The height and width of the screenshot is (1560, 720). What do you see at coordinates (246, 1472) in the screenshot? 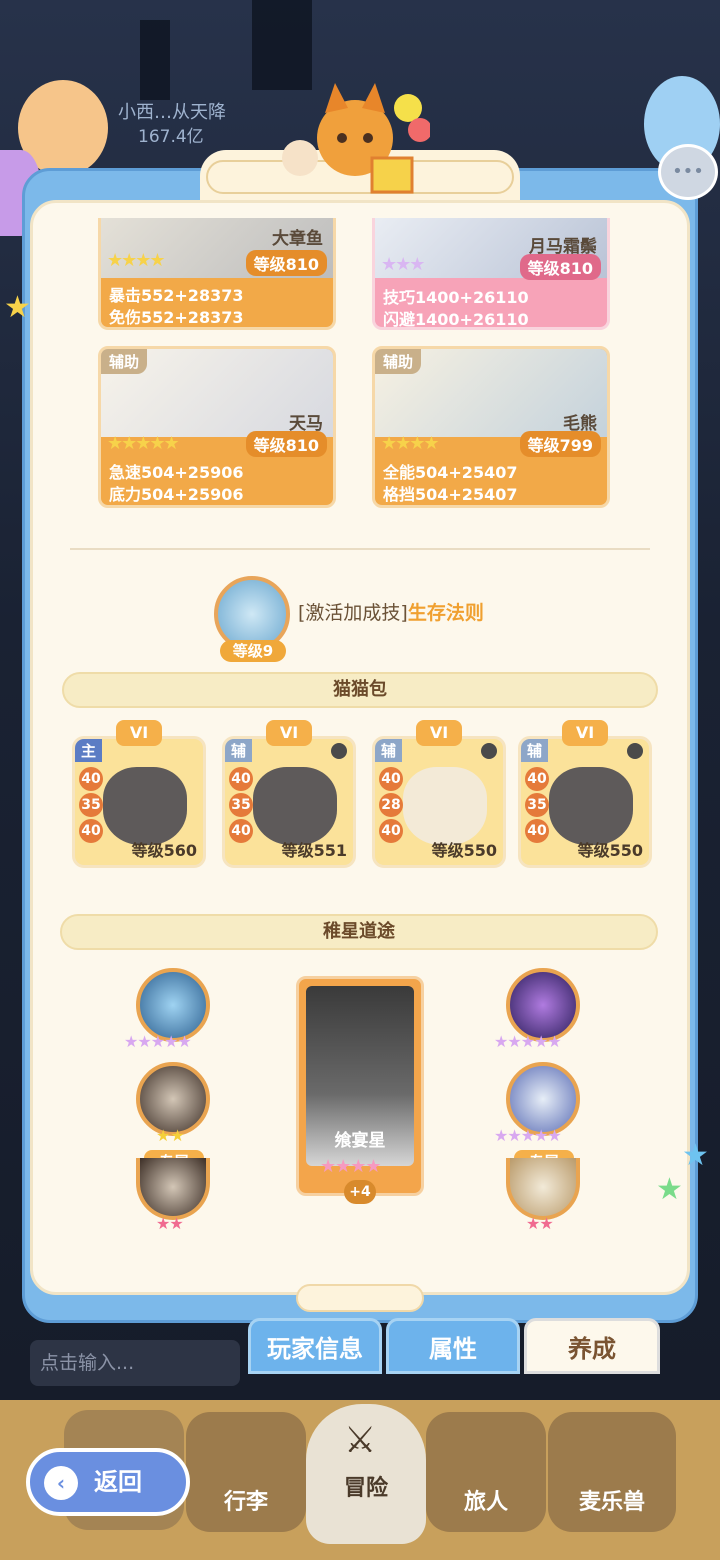
I see `nav-luggage: 行李` at bounding box center [246, 1472].